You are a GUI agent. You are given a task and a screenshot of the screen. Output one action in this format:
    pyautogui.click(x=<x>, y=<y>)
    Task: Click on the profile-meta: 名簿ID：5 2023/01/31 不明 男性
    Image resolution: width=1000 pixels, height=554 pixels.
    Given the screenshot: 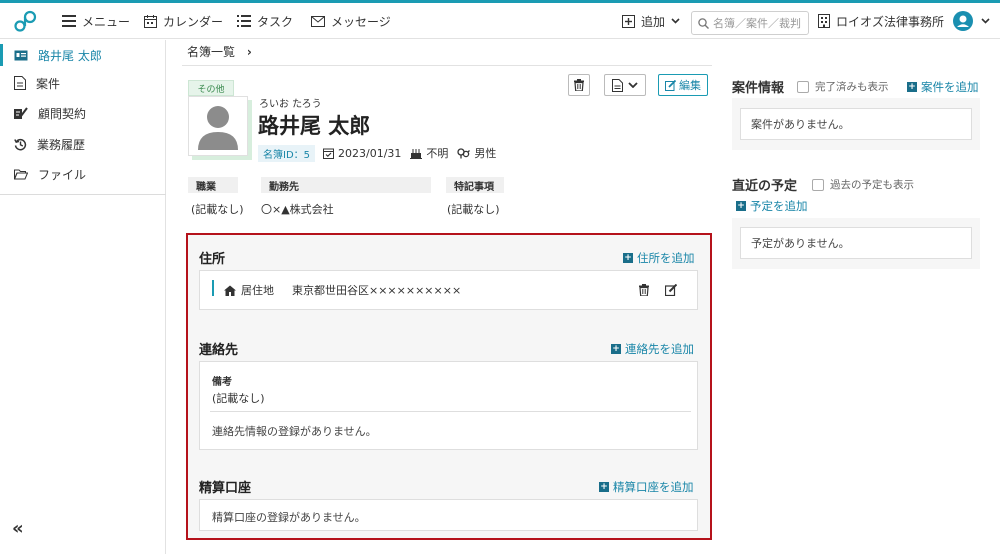 What is the action you would take?
    pyautogui.click(x=381, y=153)
    